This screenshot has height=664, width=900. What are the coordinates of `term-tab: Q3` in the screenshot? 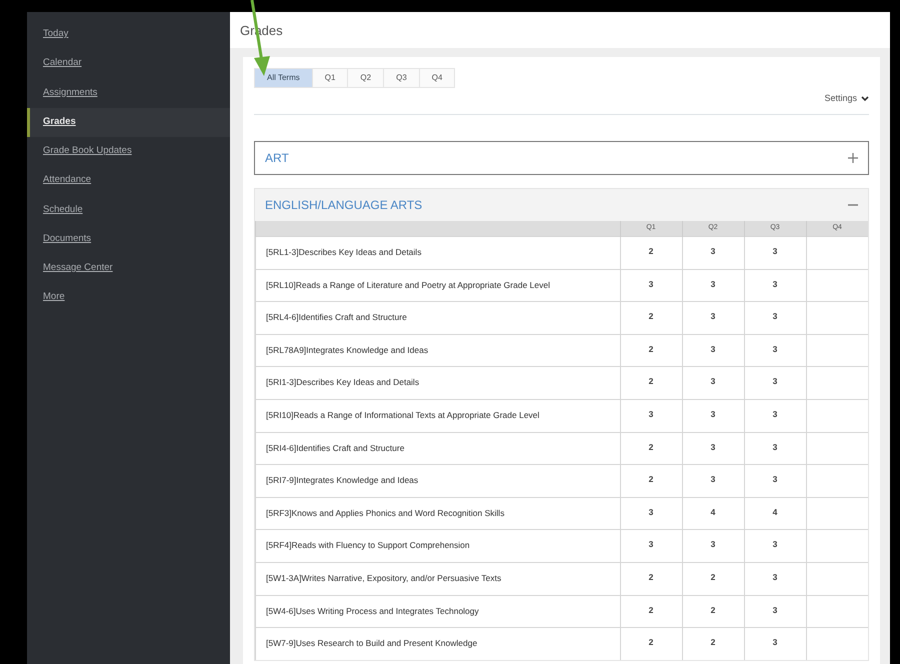 It's located at (402, 78).